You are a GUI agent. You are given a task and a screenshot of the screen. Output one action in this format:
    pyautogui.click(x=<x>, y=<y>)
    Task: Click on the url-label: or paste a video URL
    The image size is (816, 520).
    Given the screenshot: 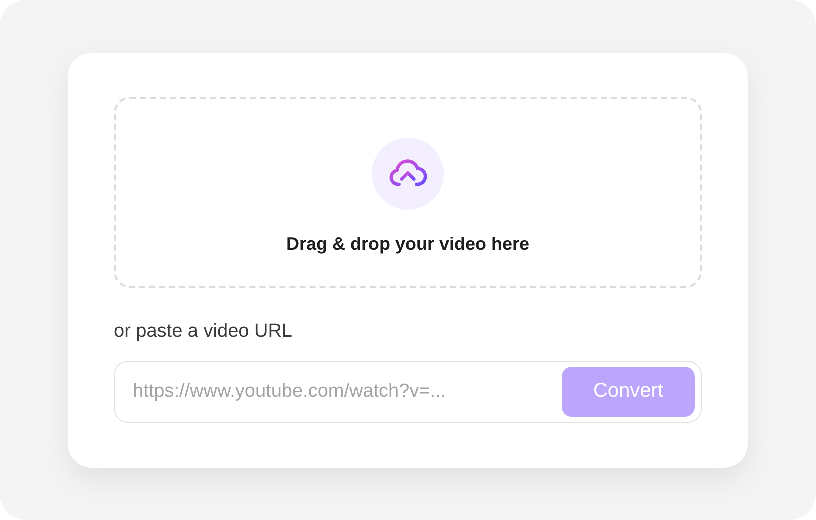 What is the action you would take?
    pyautogui.click(x=204, y=331)
    